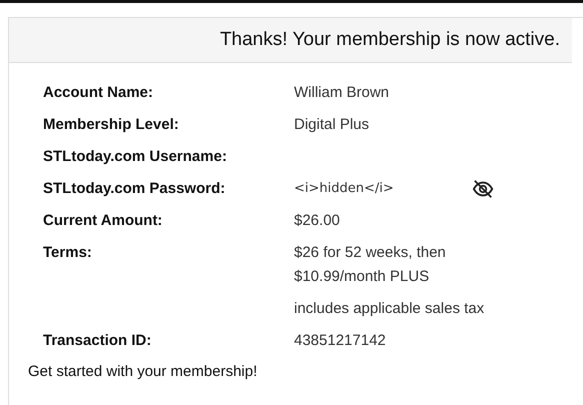 The width and height of the screenshot is (583, 405). I want to click on field-label: Account Name:, so click(98, 93).